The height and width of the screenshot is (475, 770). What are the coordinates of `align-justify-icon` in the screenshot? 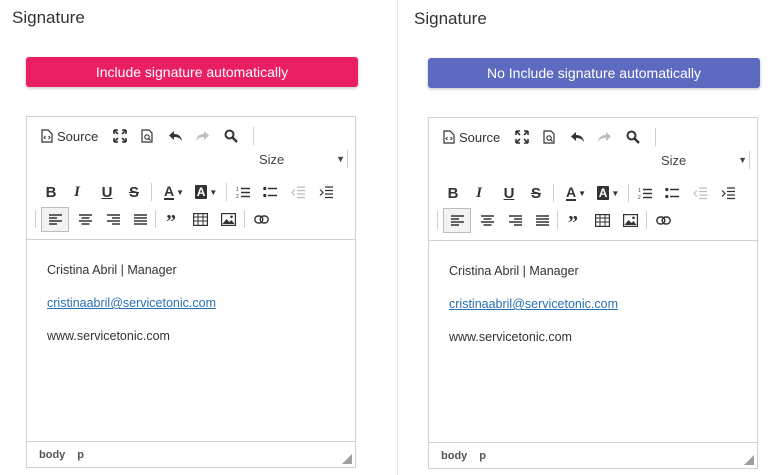 It's located at (542, 220).